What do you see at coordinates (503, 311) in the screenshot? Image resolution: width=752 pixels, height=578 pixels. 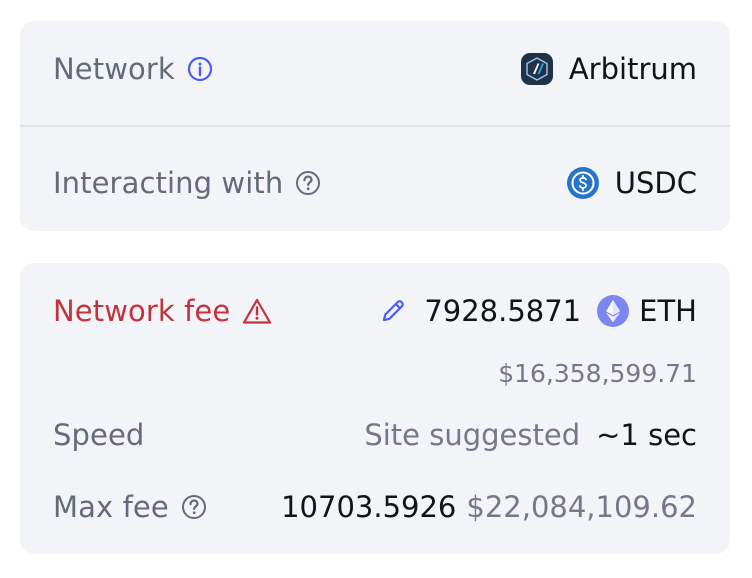 I see `network-fee-amount: 7928.5871` at bounding box center [503, 311].